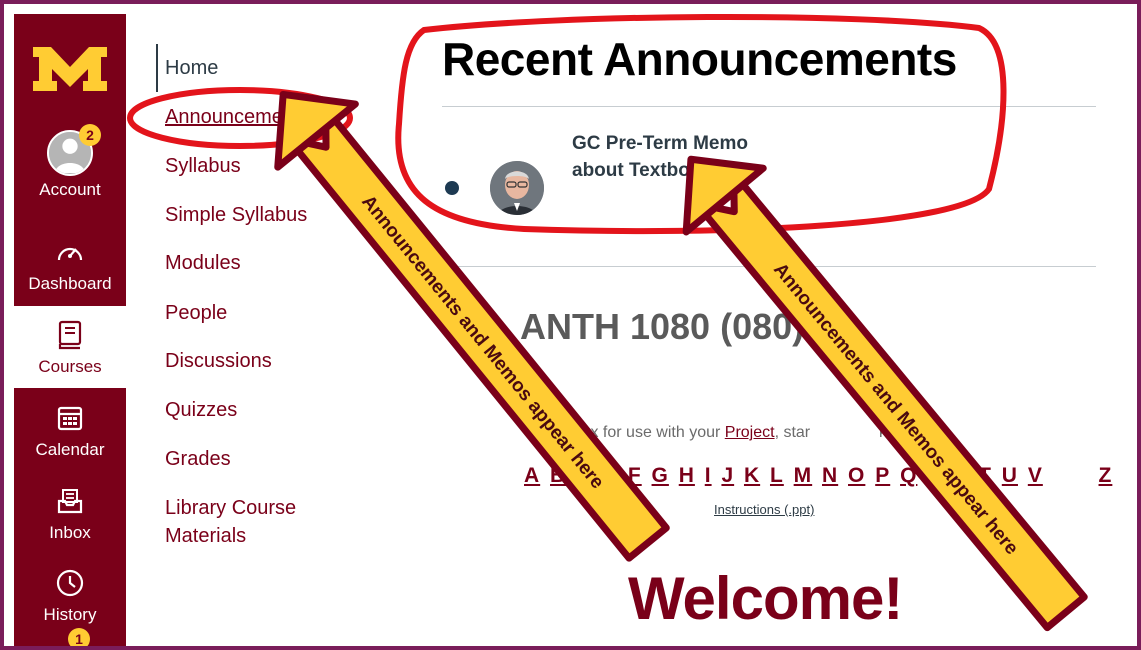 The image size is (1141, 650). What do you see at coordinates (752, 475) in the screenshot?
I see `letter-link: K` at bounding box center [752, 475].